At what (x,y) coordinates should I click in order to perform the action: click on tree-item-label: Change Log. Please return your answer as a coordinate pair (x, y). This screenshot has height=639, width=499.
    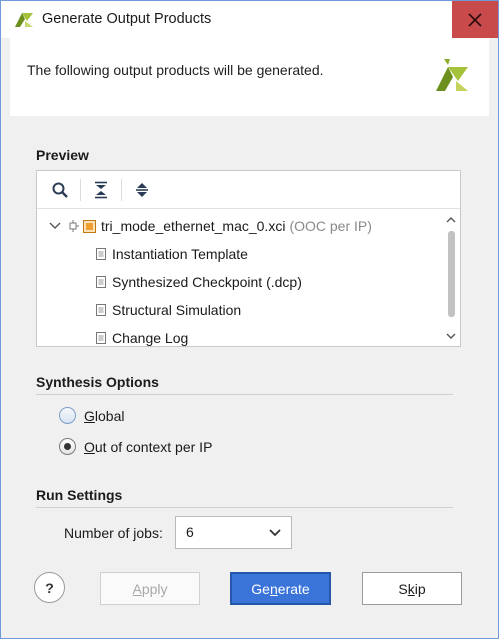
    Looking at the image, I should click on (150, 338).